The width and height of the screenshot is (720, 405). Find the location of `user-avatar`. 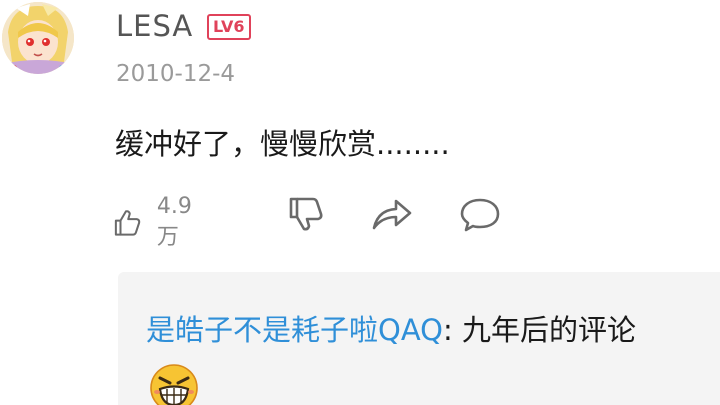

user-avatar is located at coordinates (38, 38).